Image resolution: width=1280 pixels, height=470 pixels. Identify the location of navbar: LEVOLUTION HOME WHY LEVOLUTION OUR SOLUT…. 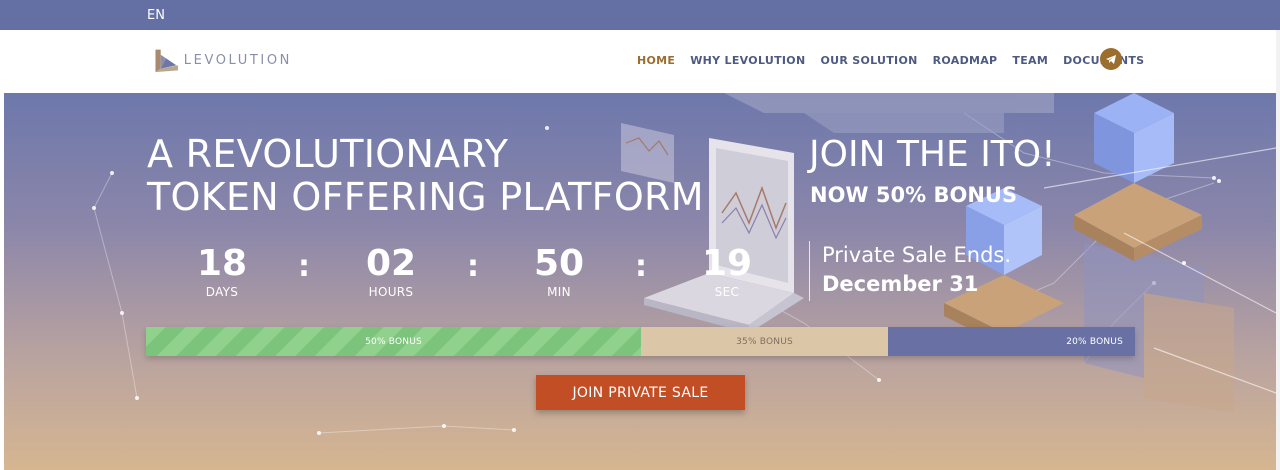
(640, 61).